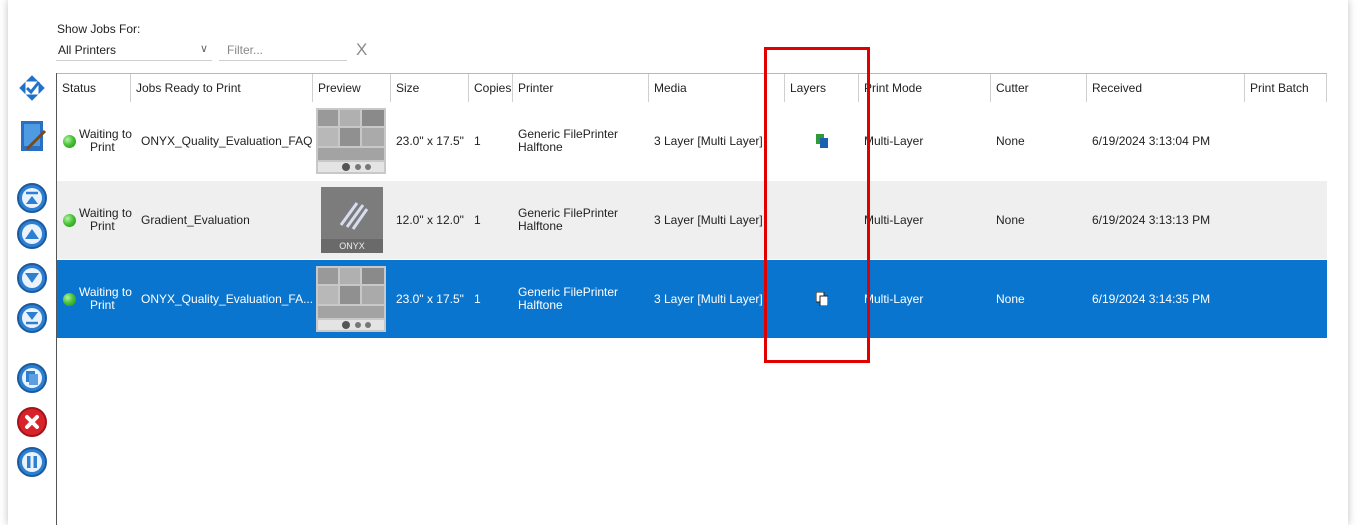  Describe the element at coordinates (1286, 88) in the screenshot. I see `column-header-print-batch: Print Batch` at that location.